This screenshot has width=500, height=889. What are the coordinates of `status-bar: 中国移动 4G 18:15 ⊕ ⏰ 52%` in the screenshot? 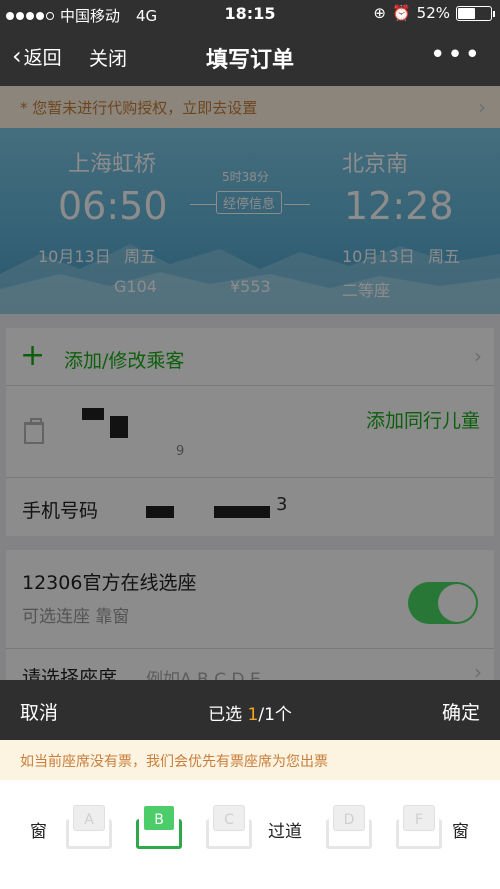 It's located at (250, 14).